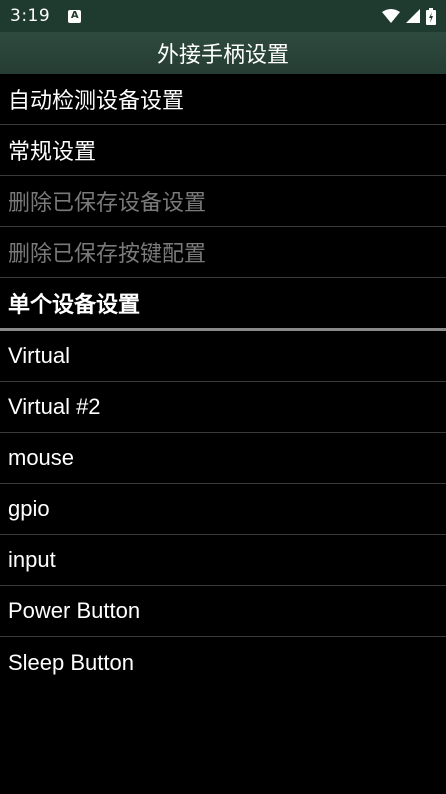 This screenshot has height=794, width=446. I want to click on status-icons, so click(409, 16).